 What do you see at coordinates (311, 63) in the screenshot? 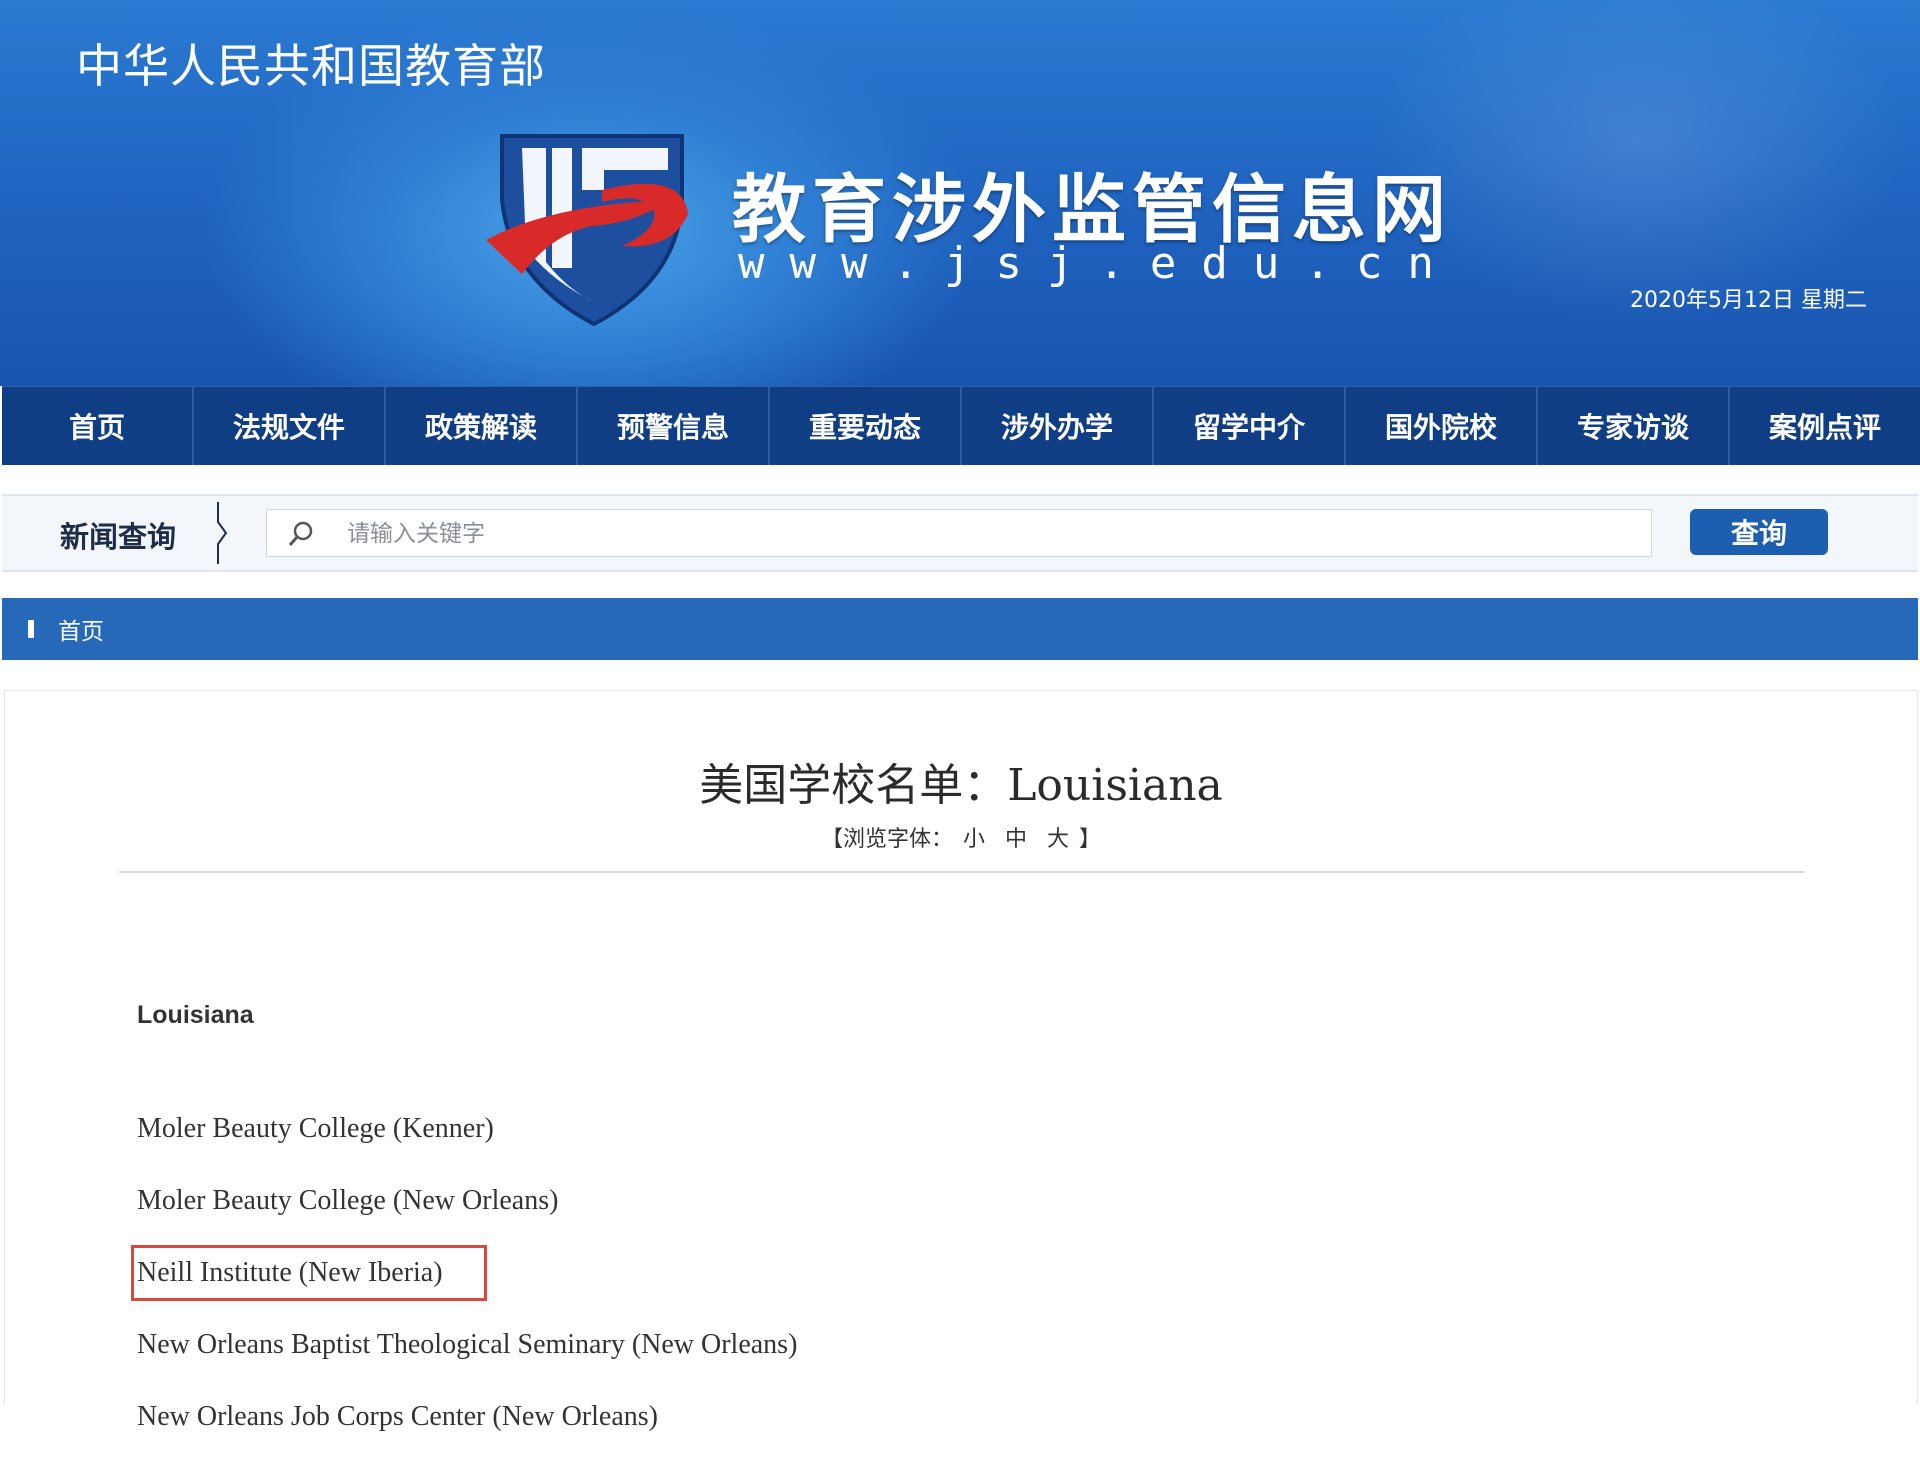
I see `ministry-name: 中华人民共和国教育部` at bounding box center [311, 63].